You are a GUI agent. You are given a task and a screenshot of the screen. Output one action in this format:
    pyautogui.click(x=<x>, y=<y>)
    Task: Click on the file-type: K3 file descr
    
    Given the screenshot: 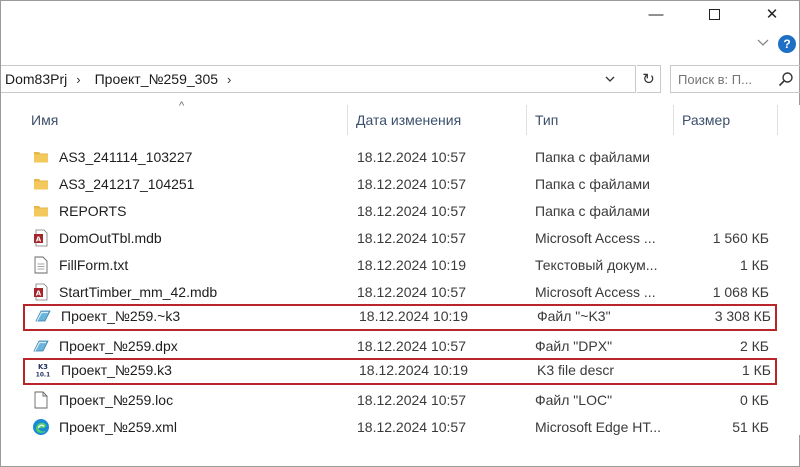 What is the action you would take?
    pyautogui.click(x=576, y=369)
    